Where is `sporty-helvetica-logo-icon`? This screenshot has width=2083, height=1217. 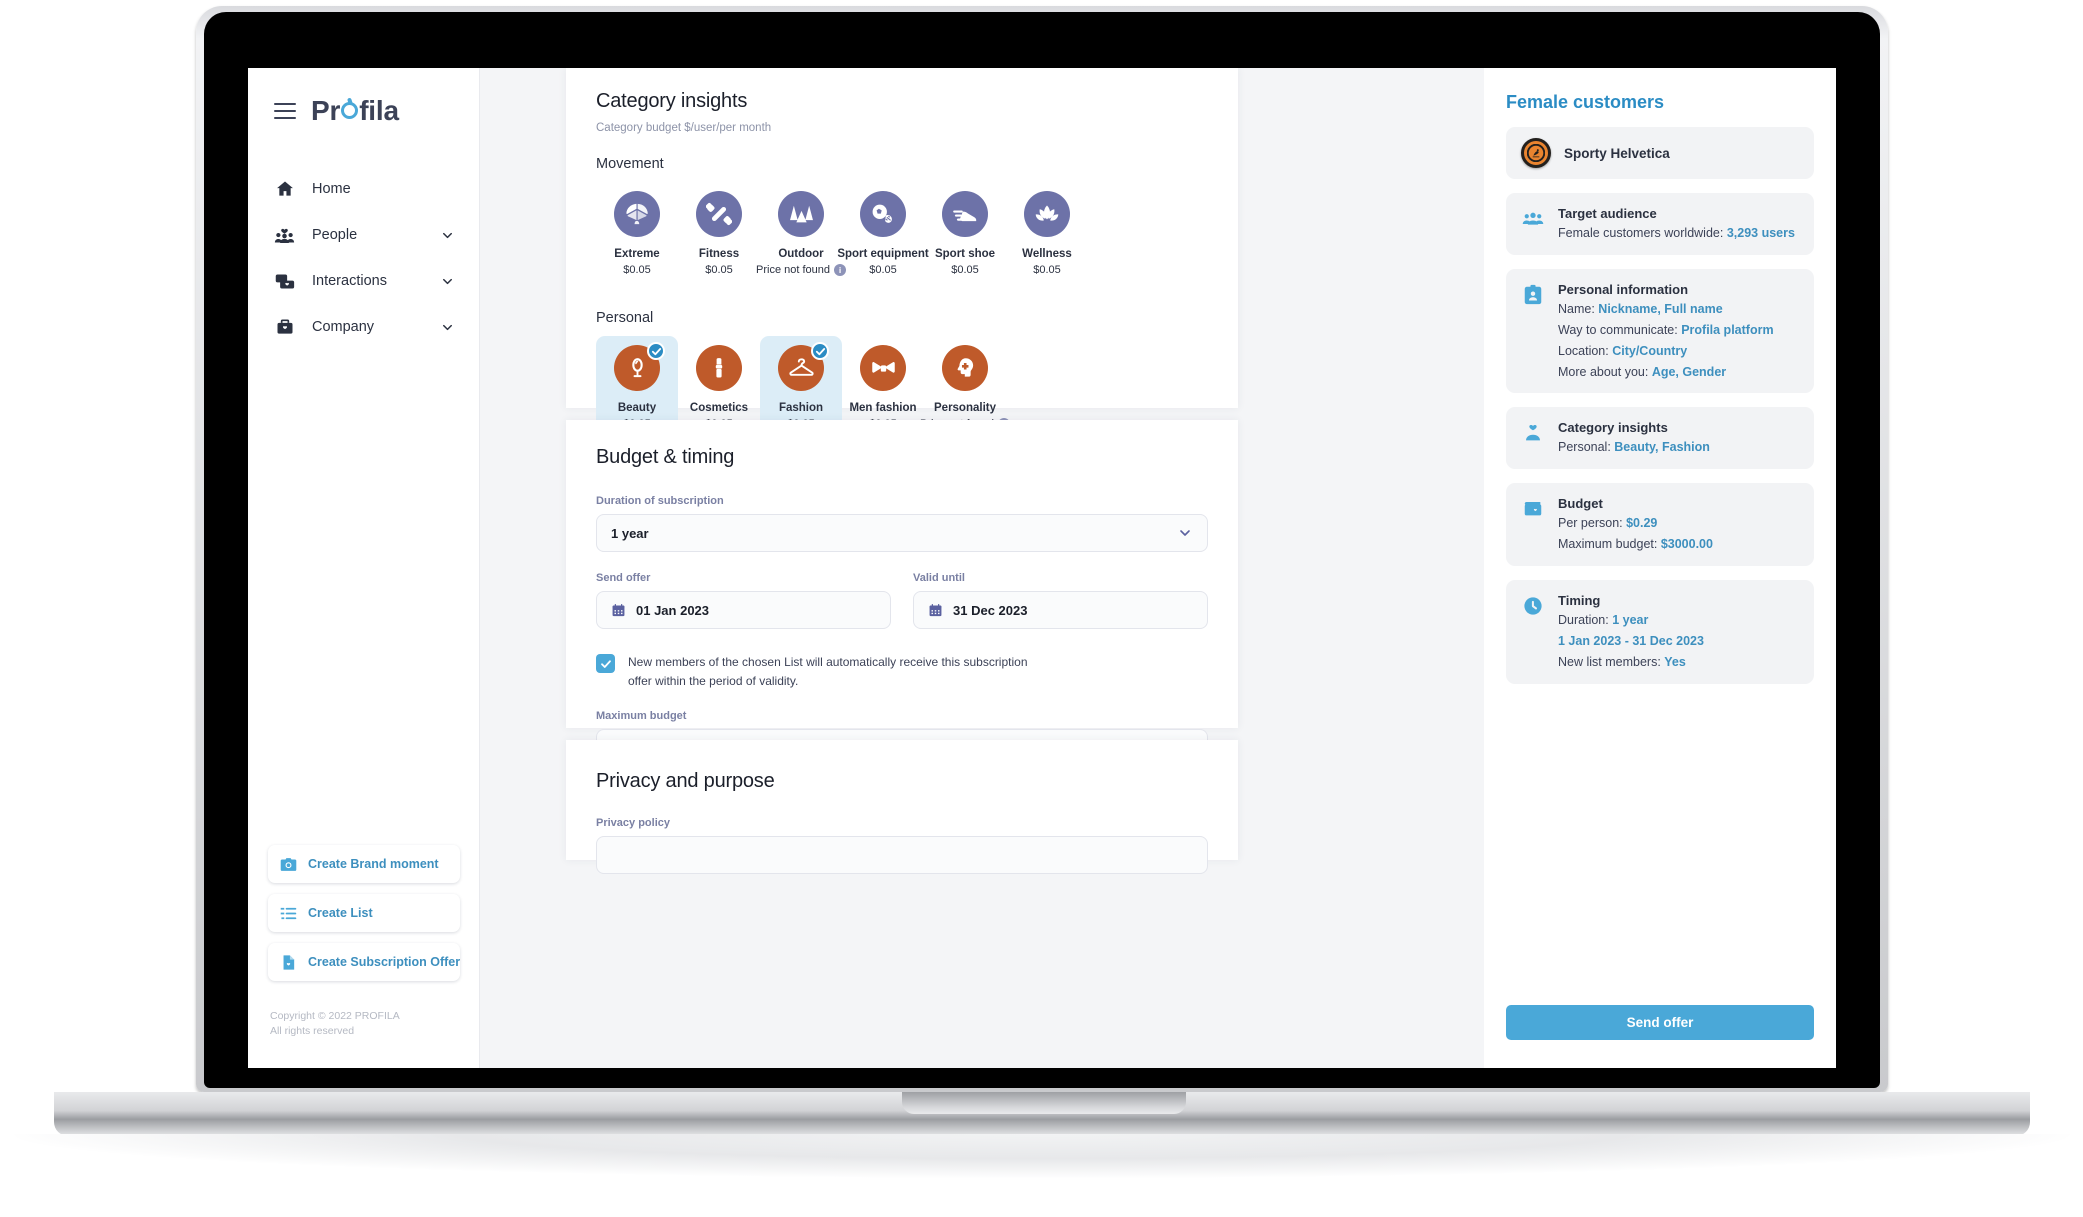 sporty-helvetica-logo-icon is located at coordinates (1536, 153).